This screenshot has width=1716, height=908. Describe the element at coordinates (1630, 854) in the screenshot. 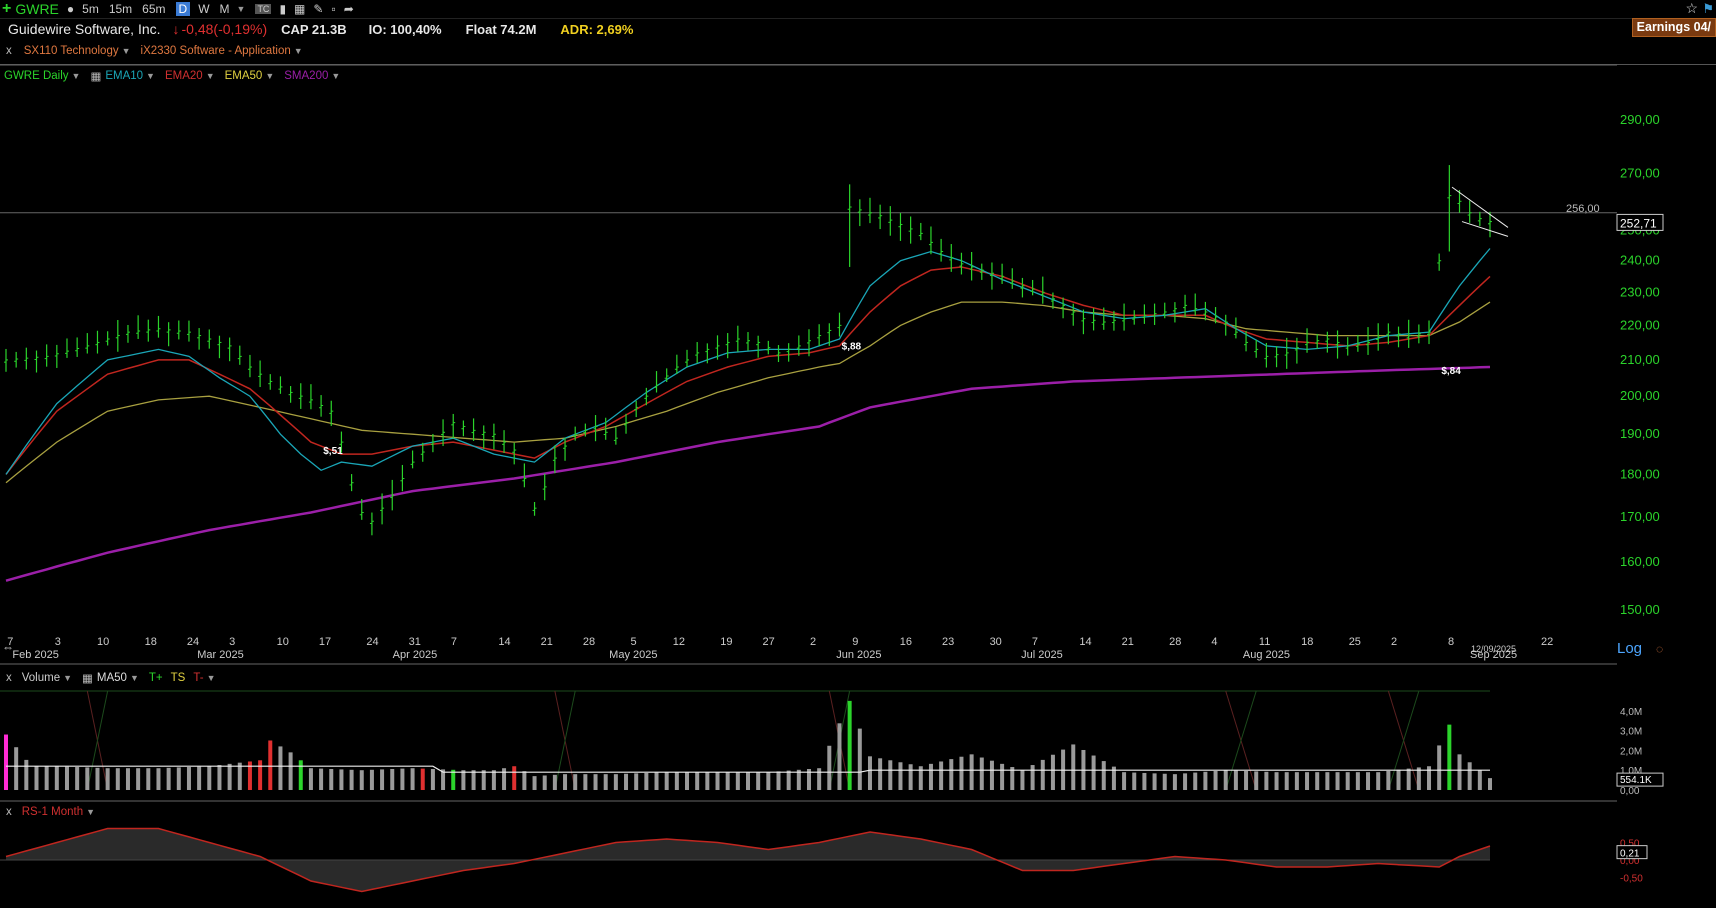

I see `current-rs-label: 0,21` at that location.